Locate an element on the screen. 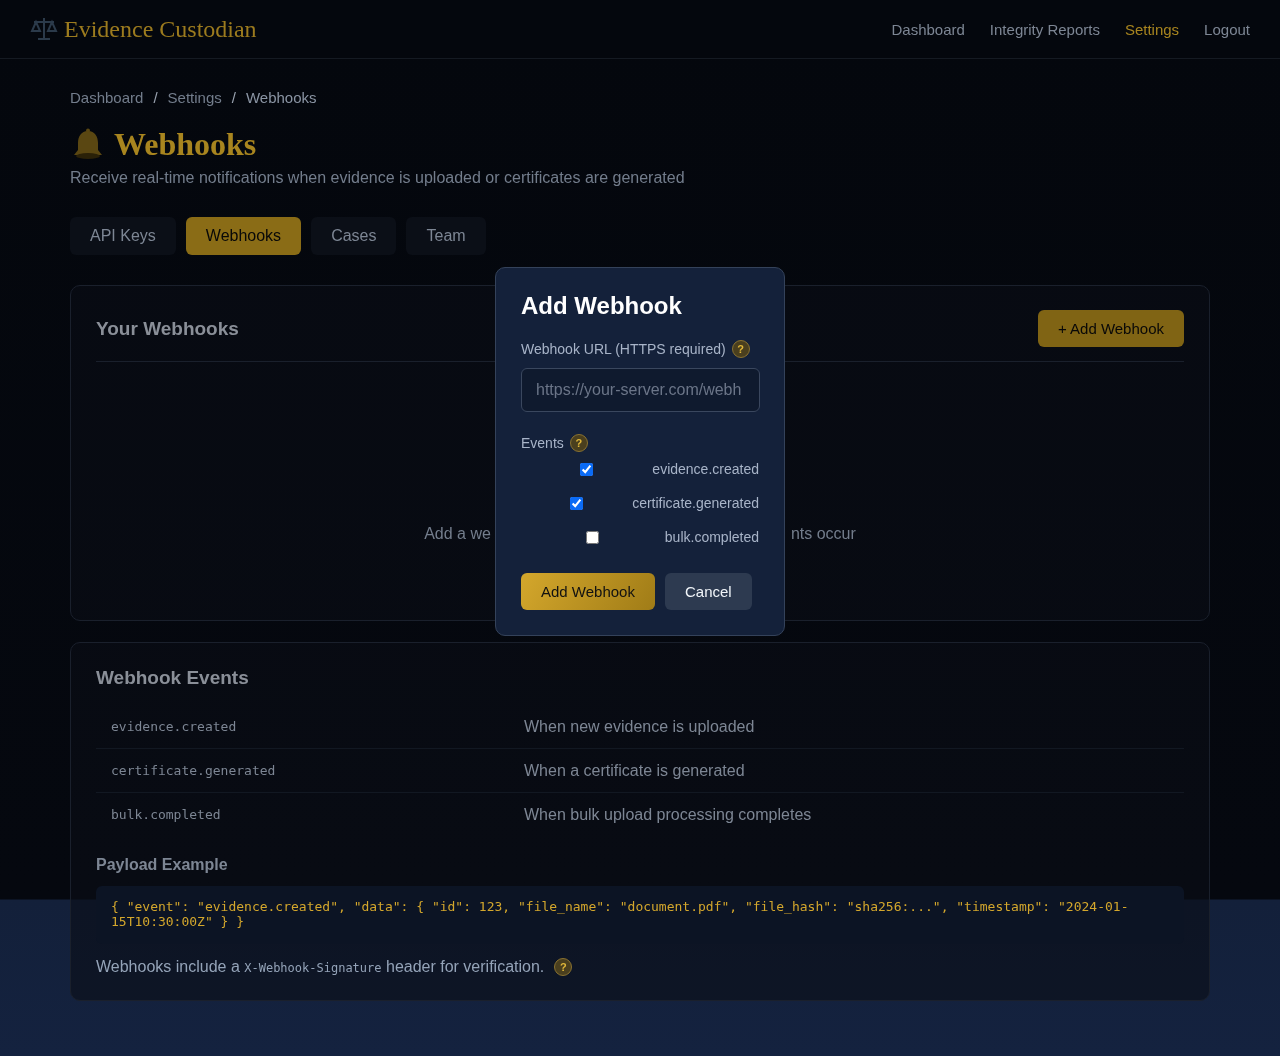 The width and height of the screenshot is (1280, 1056). event-description: When new evidence is uploaded is located at coordinates (640, 726).